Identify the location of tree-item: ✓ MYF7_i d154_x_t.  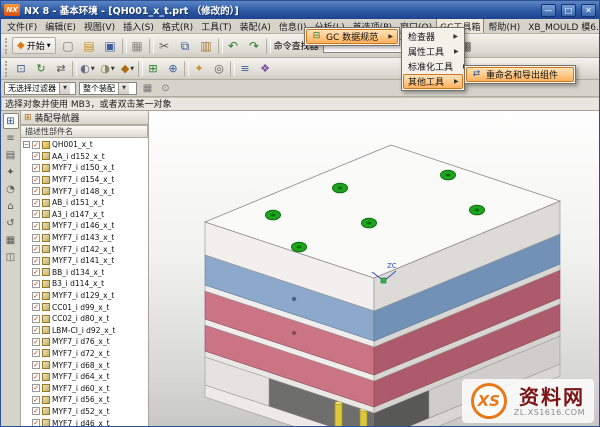
(84, 180).